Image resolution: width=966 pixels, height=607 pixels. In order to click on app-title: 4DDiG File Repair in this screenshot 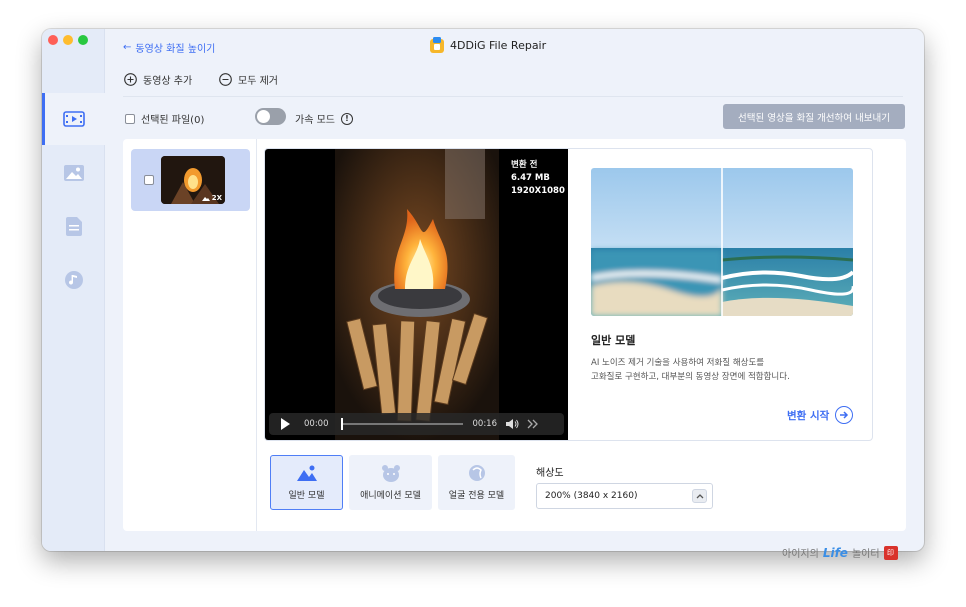, I will do `click(498, 45)`.